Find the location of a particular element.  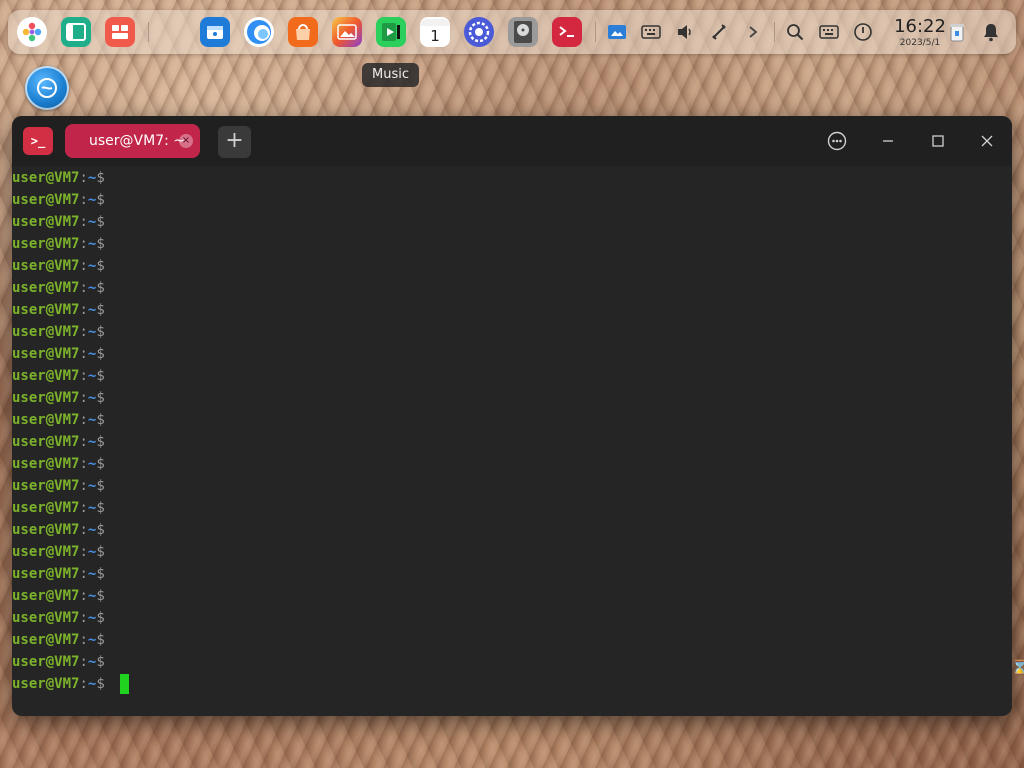

file-manager-icon is located at coordinates (120, 32).